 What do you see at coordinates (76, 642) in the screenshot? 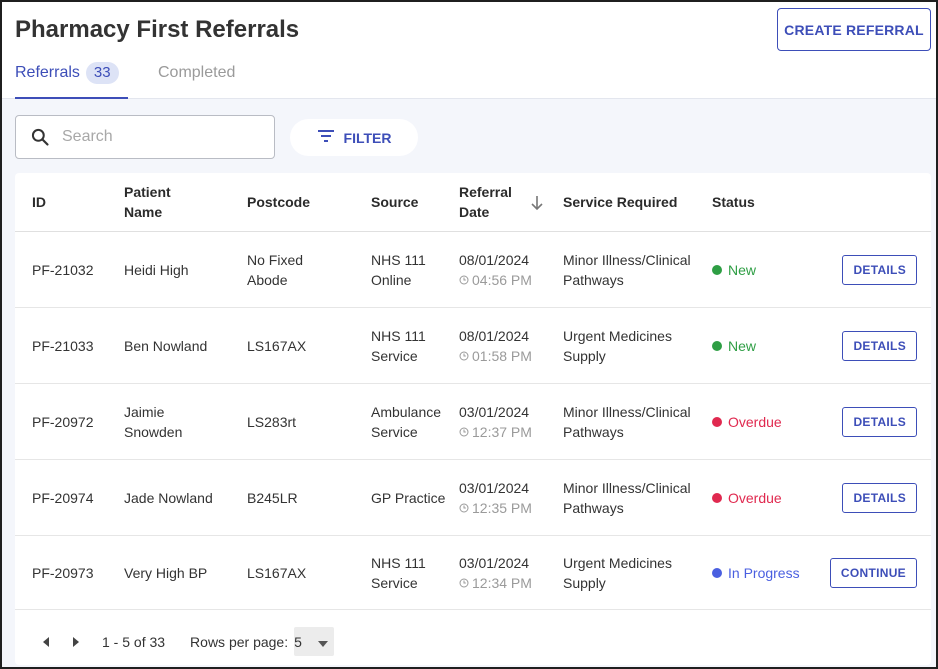
I see `next-page-icon` at bounding box center [76, 642].